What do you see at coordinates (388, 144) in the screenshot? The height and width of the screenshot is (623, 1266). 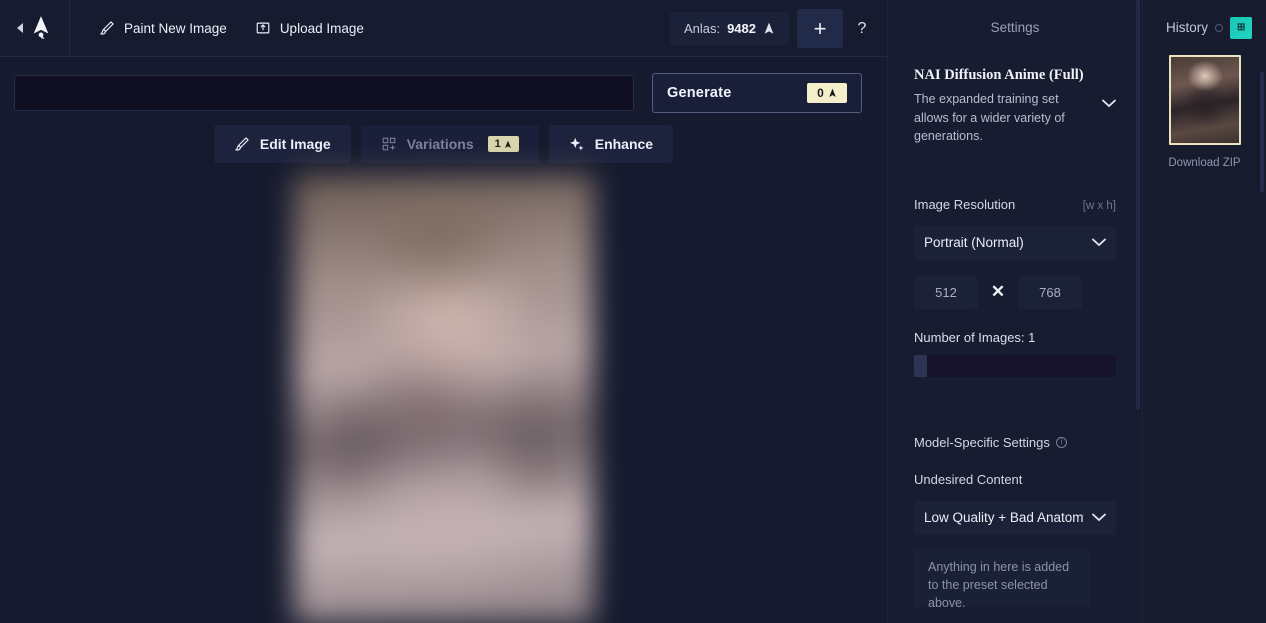 I see `grid-plus-icon` at bounding box center [388, 144].